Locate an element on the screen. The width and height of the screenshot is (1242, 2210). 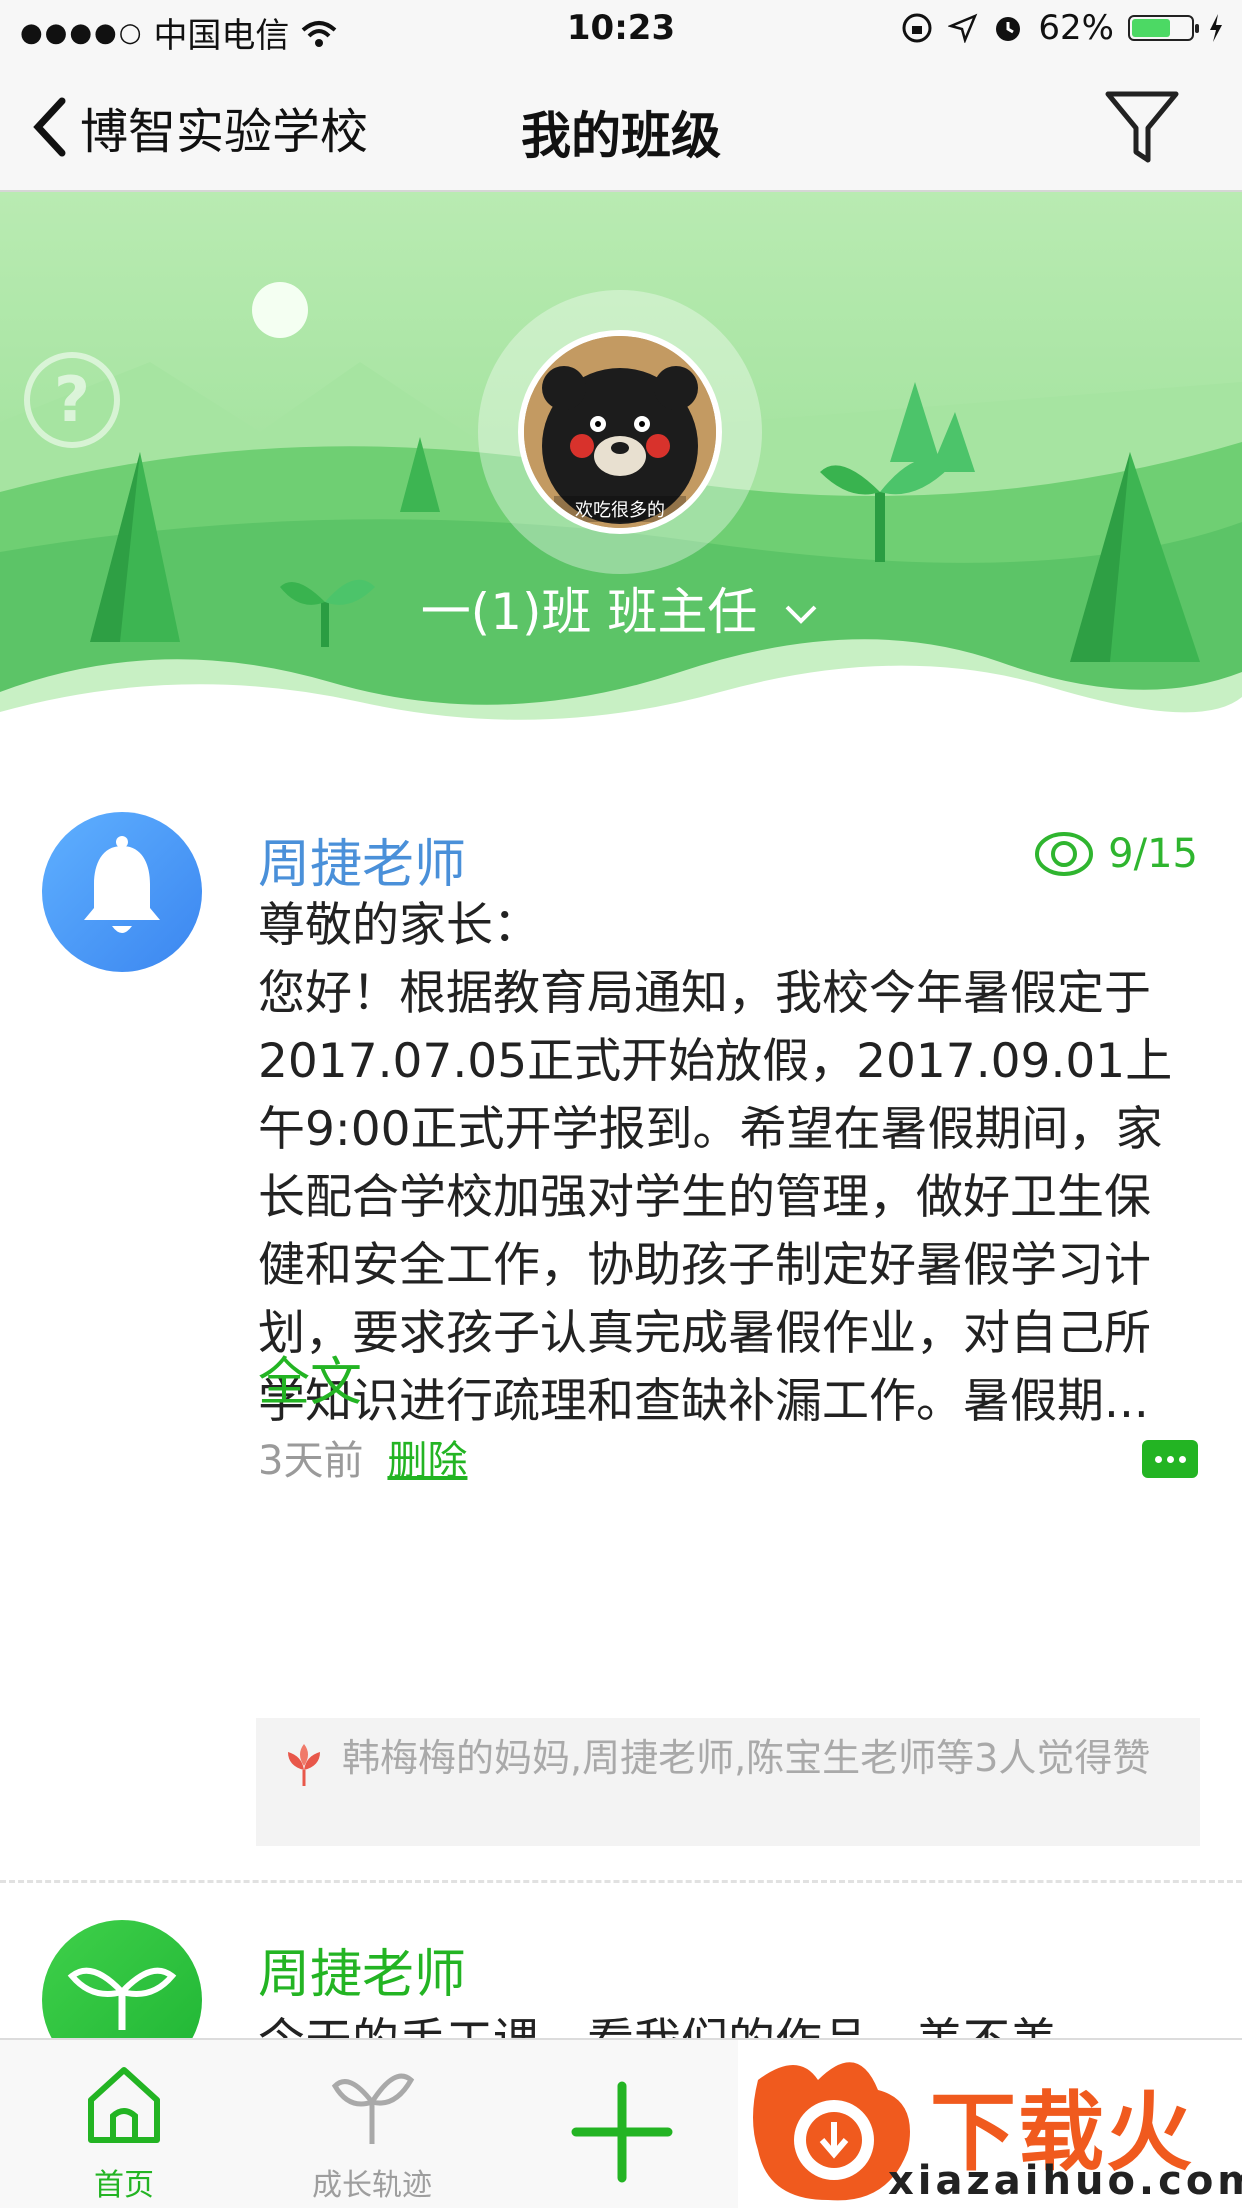
class-role-selector: 一(1)班 班主任 is located at coordinates (621, 608).